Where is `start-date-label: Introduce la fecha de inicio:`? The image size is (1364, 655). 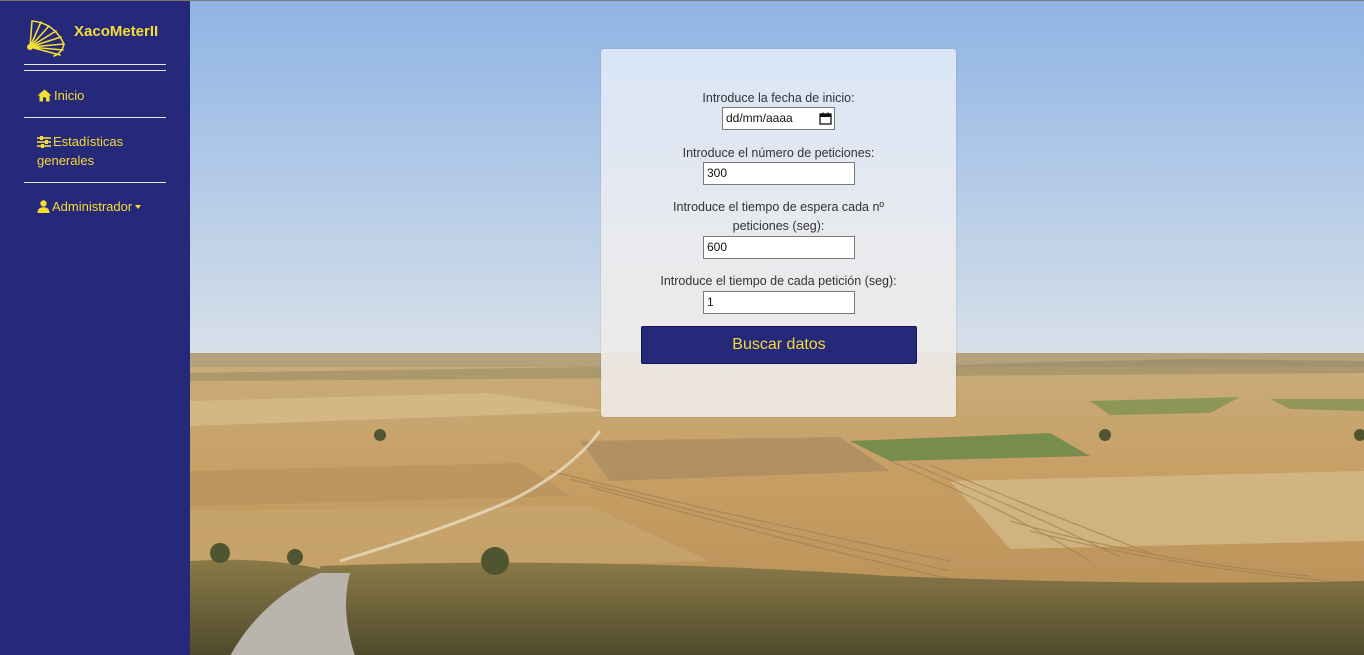
start-date-label: Introduce la fecha de inicio: is located at coordinates (778, 98).